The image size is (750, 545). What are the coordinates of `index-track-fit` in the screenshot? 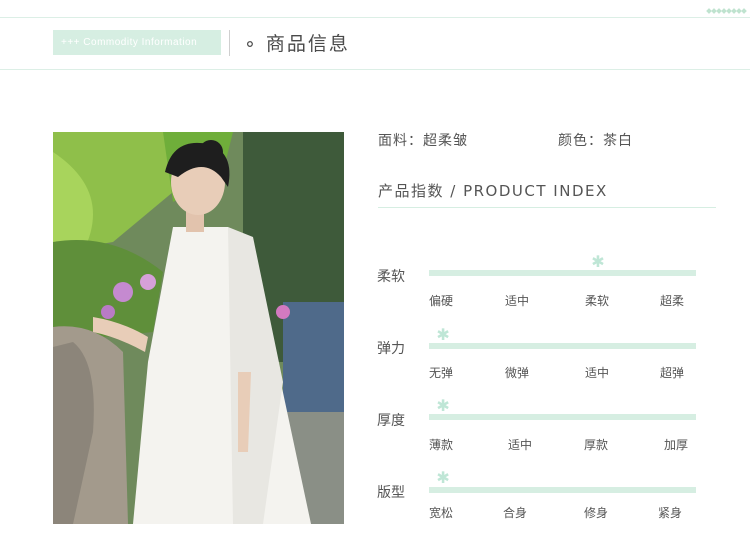 It's located at (562, 490).